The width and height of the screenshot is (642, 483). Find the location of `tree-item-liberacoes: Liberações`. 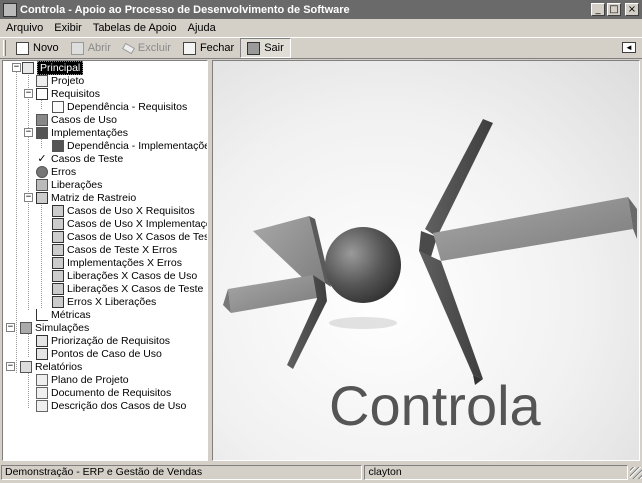

tree-item-liberacoes: Liberações is located at coordinates (69, 184).